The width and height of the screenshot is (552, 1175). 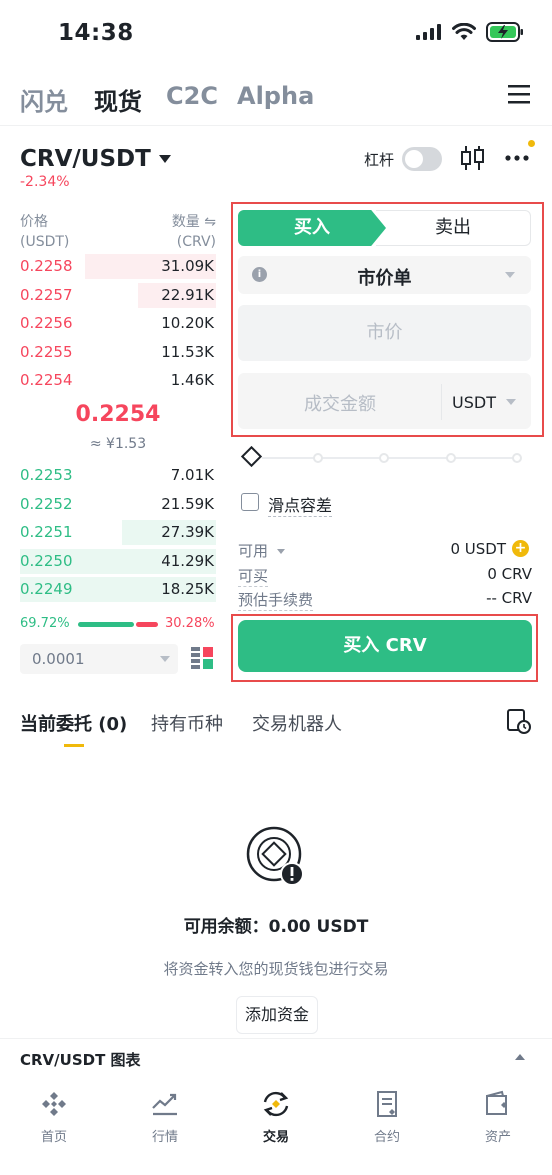 What do you see at coordinates (428, 32) in the screenshot?
I see `signal-icon` at bounding box center [428, 32].